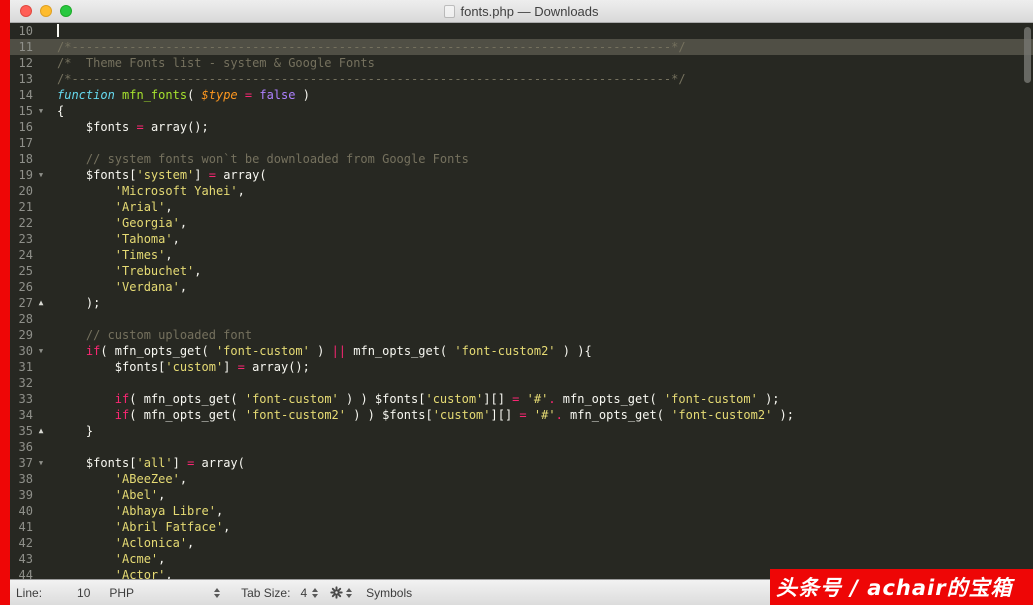 Image resolution: width=1033 pixels, height=605 pixels. I want to click on line-number: 42, so click(25, 543).